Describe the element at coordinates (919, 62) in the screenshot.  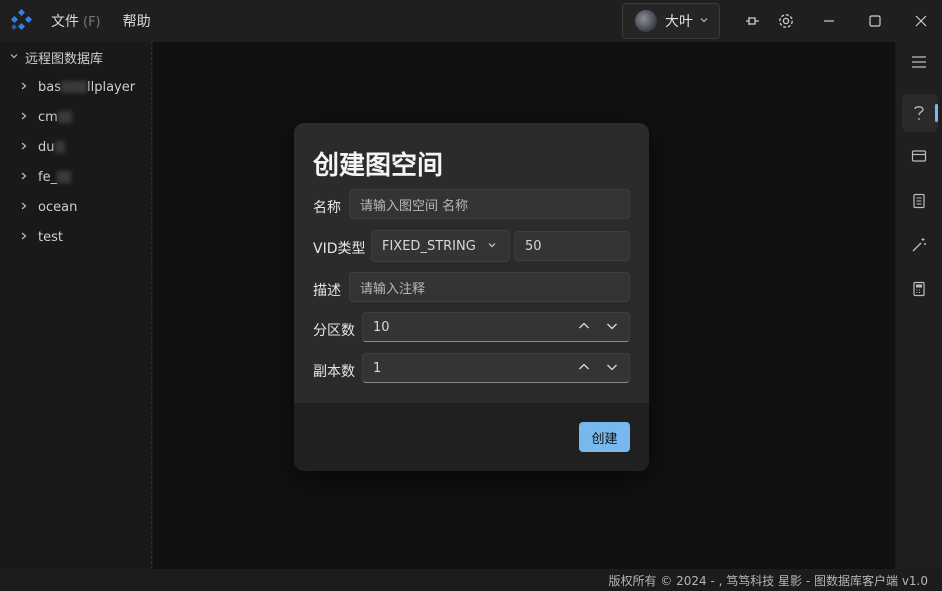
I see `hamburger-menu-icon` at that location.